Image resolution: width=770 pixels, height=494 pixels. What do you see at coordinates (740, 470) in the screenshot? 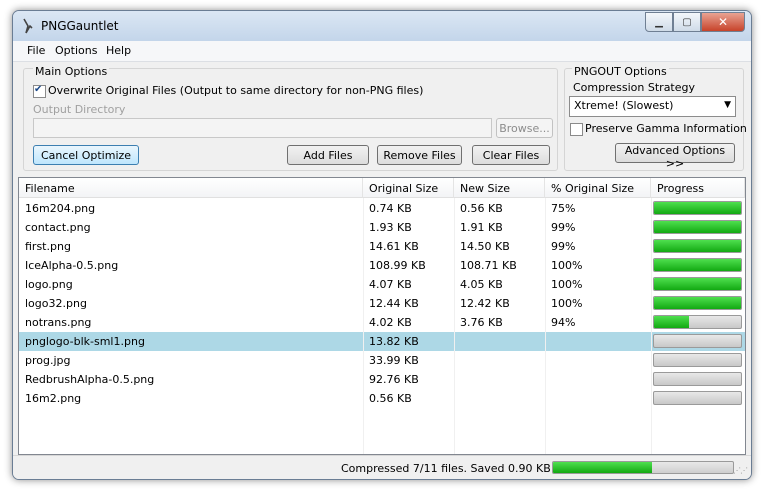
I see `resize-grip-icon: ⋰⋰` at bounding box center [740, 470].